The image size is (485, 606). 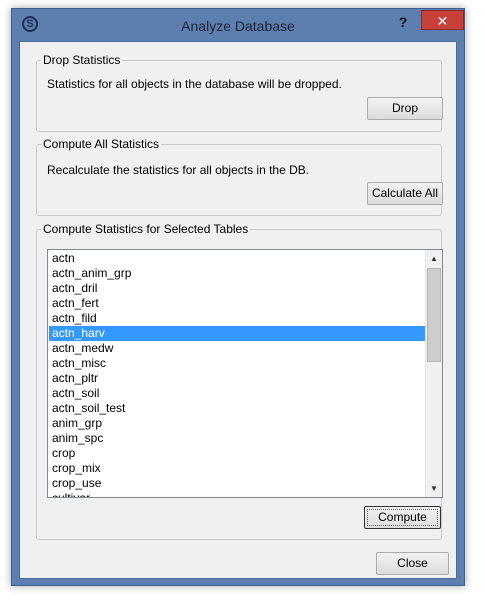 I want to click on table-list-item: actn_medw, so click(x=237, y=348).